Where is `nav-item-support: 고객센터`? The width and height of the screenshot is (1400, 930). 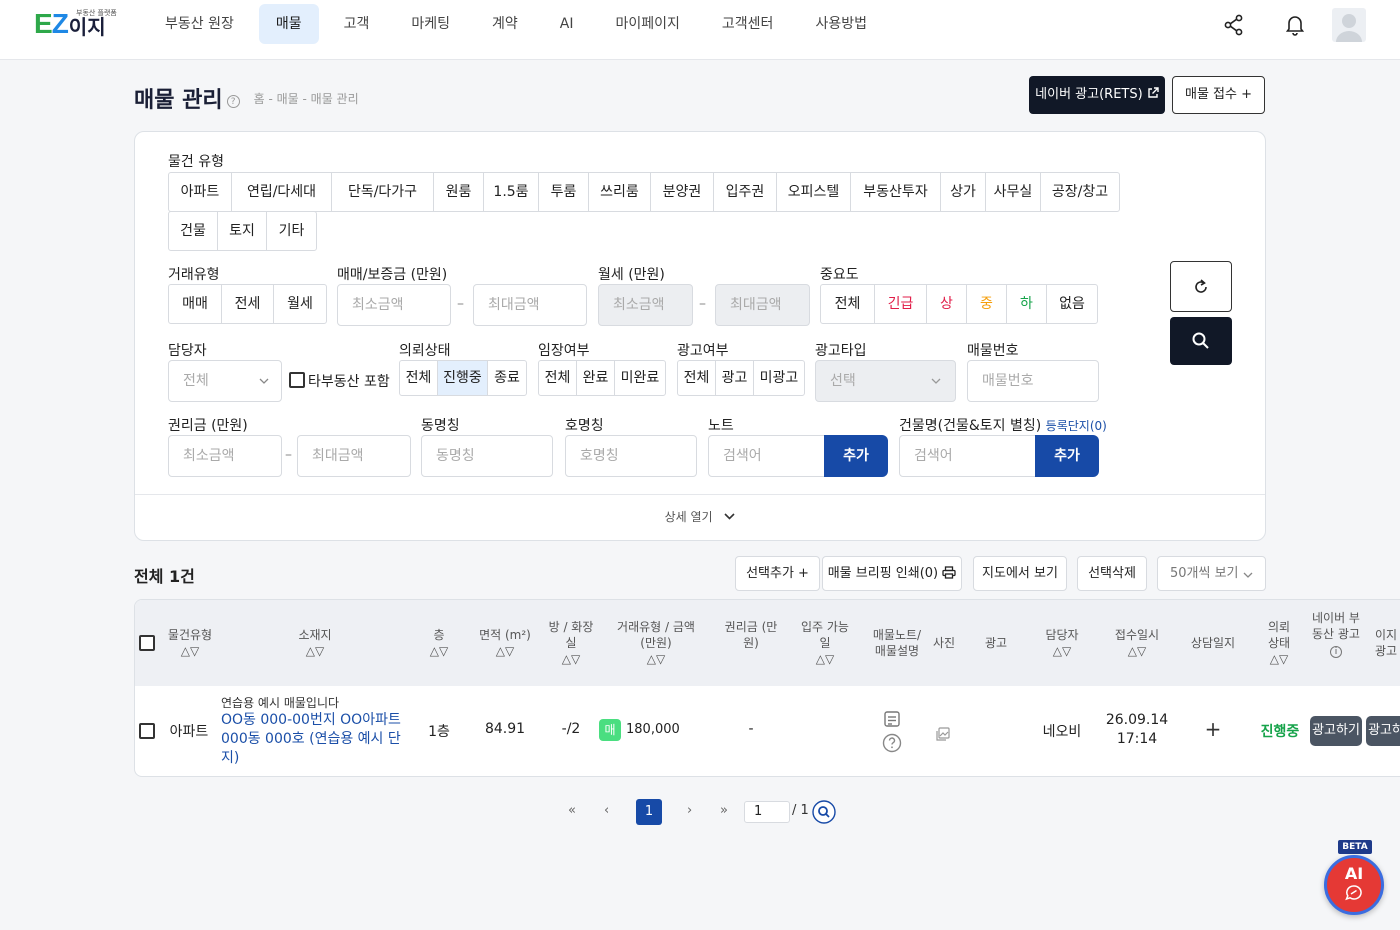
nav-item-support: 고객센터 is located at coordinates (748, 24).